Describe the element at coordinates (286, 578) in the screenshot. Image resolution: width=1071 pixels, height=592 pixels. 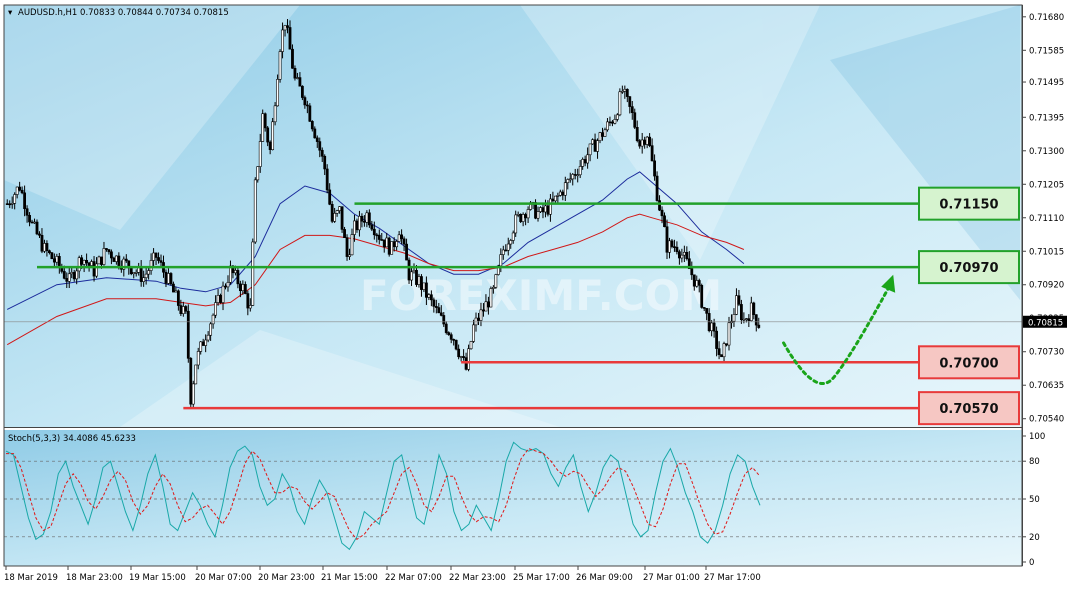
I see `time-tick-label: 20 Mar 23:00` at that location.